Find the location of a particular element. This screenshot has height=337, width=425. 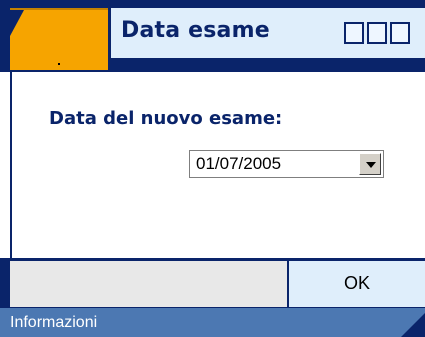

resize-corner is located at coordinates (413, 325).